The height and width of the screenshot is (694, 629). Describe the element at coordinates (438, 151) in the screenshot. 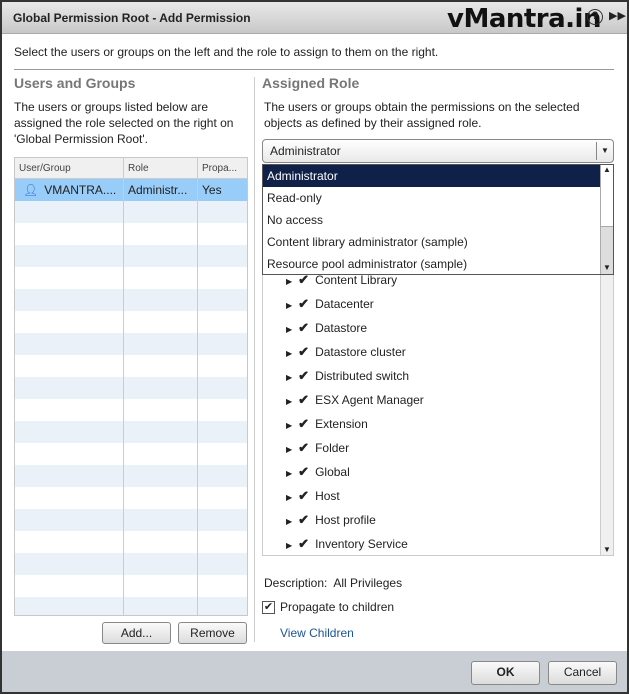

I see `role-dropdown: Administrator ▼` at that location.